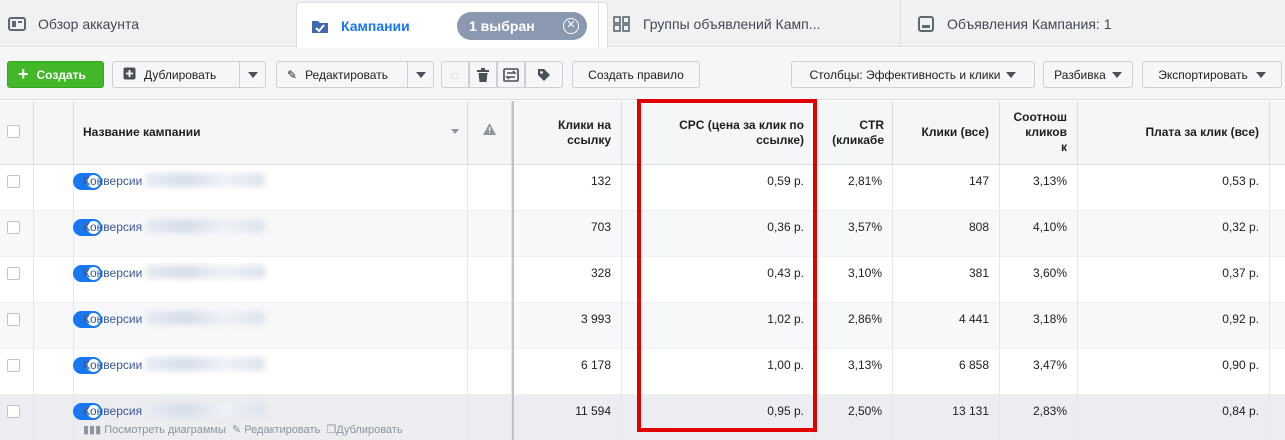  Describe the element at coordinates (622, 23) in the screenshot. I see `grid-icon` at that location.